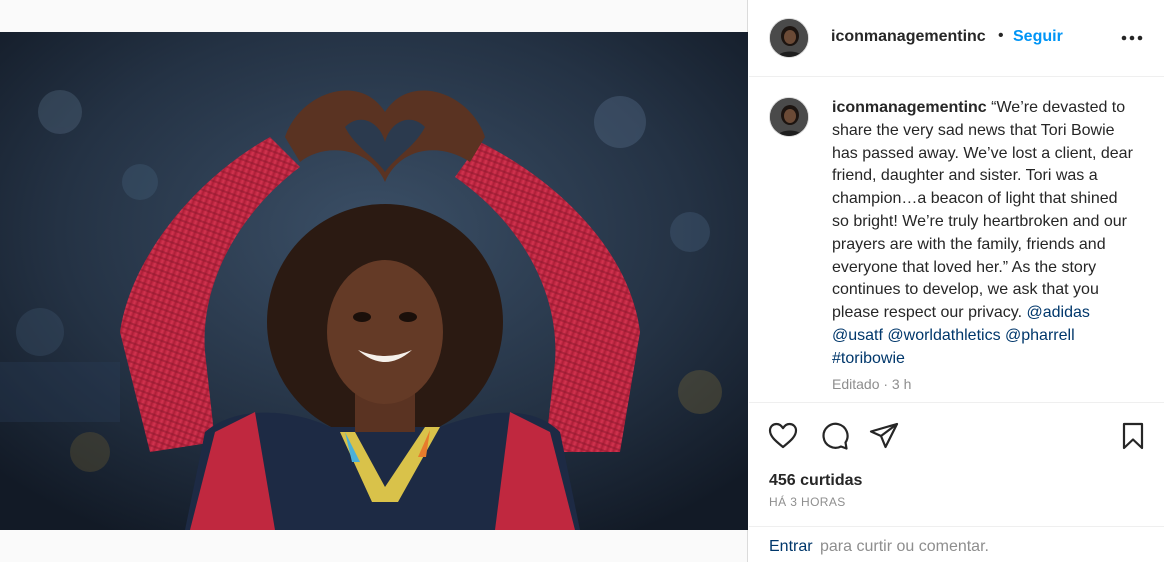 This screenshot has height=562, width=1164. What do you see at coordinates (789, 38) in the screenshot?
I see `author-avatar` at bounding box center [789, 38].